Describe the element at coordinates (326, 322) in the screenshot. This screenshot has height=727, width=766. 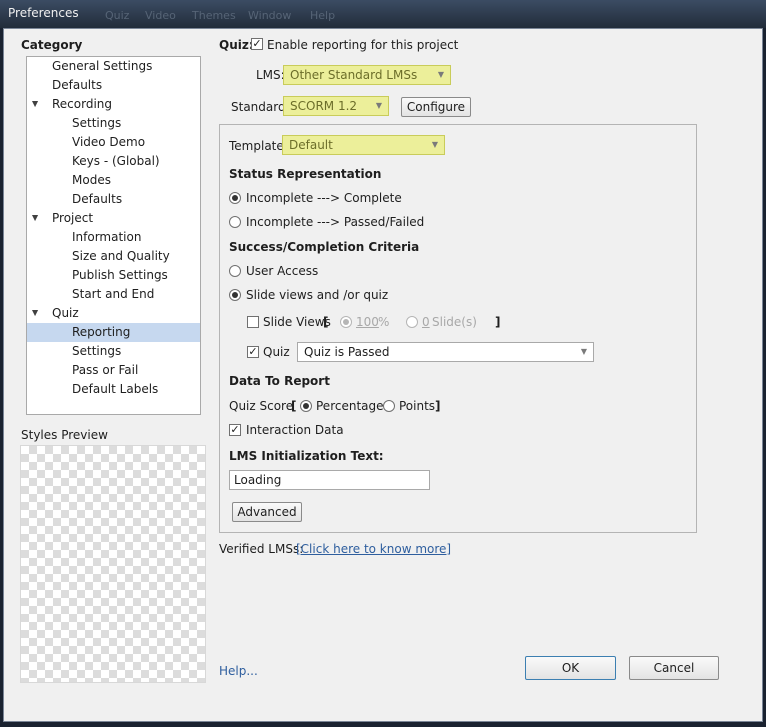
I see `slide-views-open-bracket: [` at that location.